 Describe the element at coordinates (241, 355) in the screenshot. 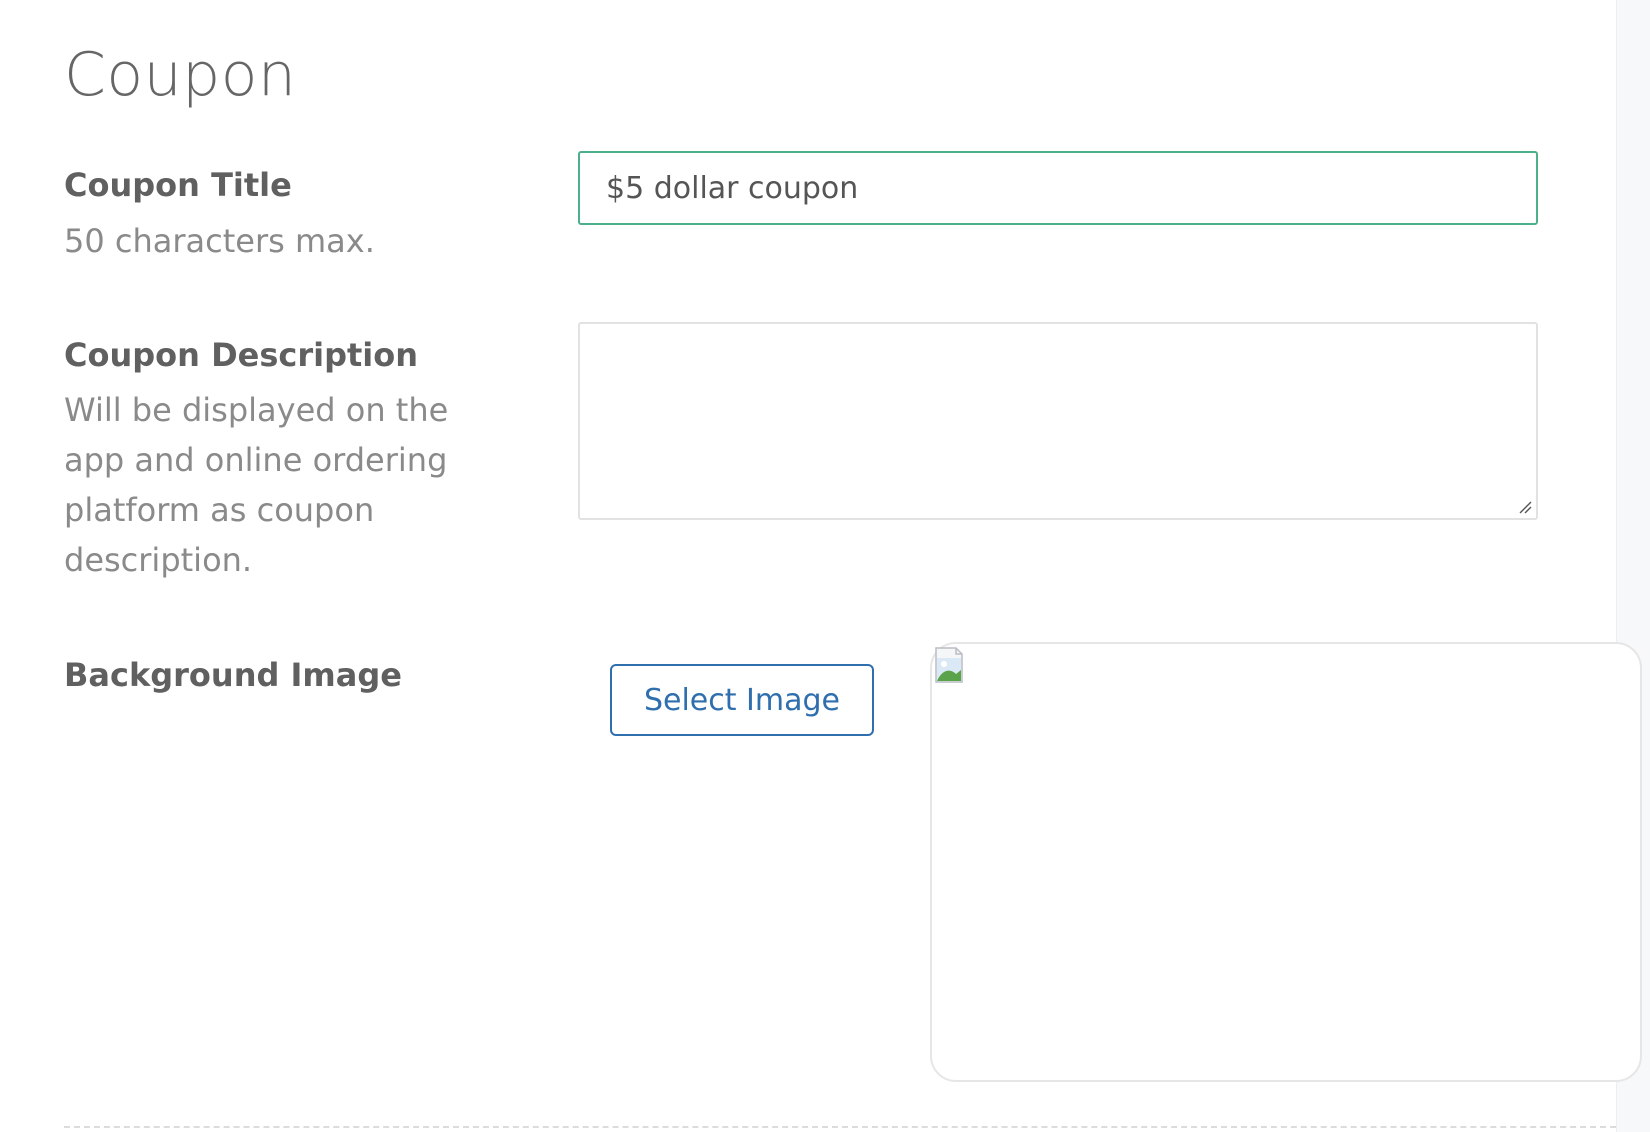

I see `coupon-description-label: Coupon Description` at that location.